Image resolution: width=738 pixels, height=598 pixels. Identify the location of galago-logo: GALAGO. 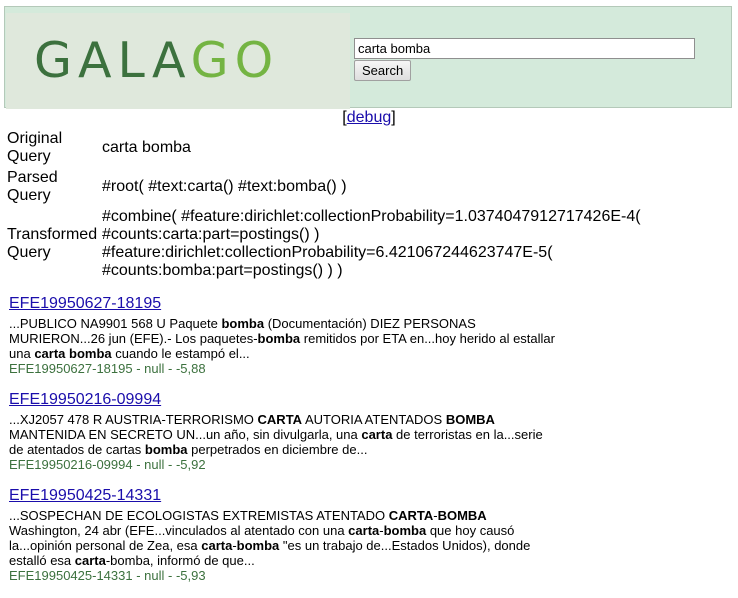
(156, 60).